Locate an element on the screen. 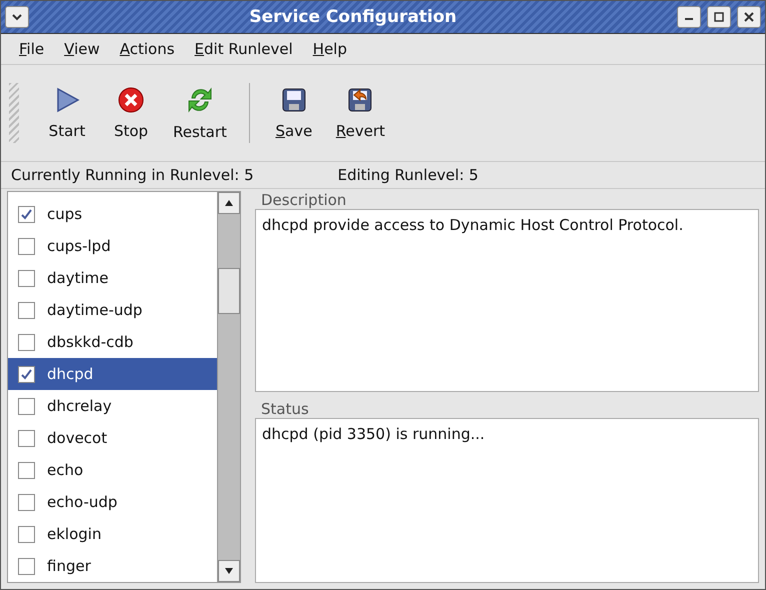 The width and height of the screenshot is (766, 590). close-button is located at coordinates (749, 17).